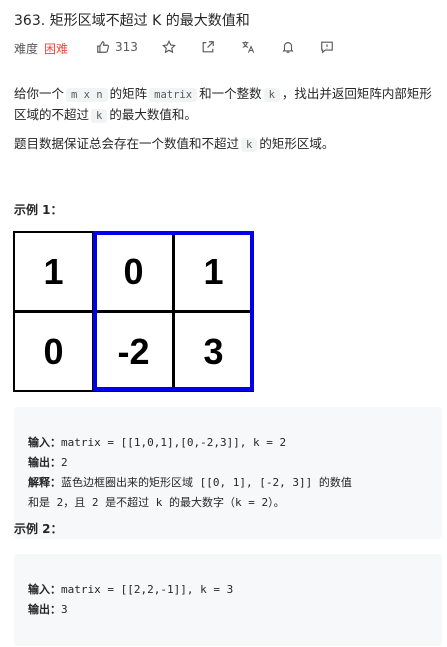 The height and width of the screenshot is (647, 447). Describe the element at coordinates (229, 49) in the screenshot. I see `problem-meta-bar: 难度 困难 313` at that location.